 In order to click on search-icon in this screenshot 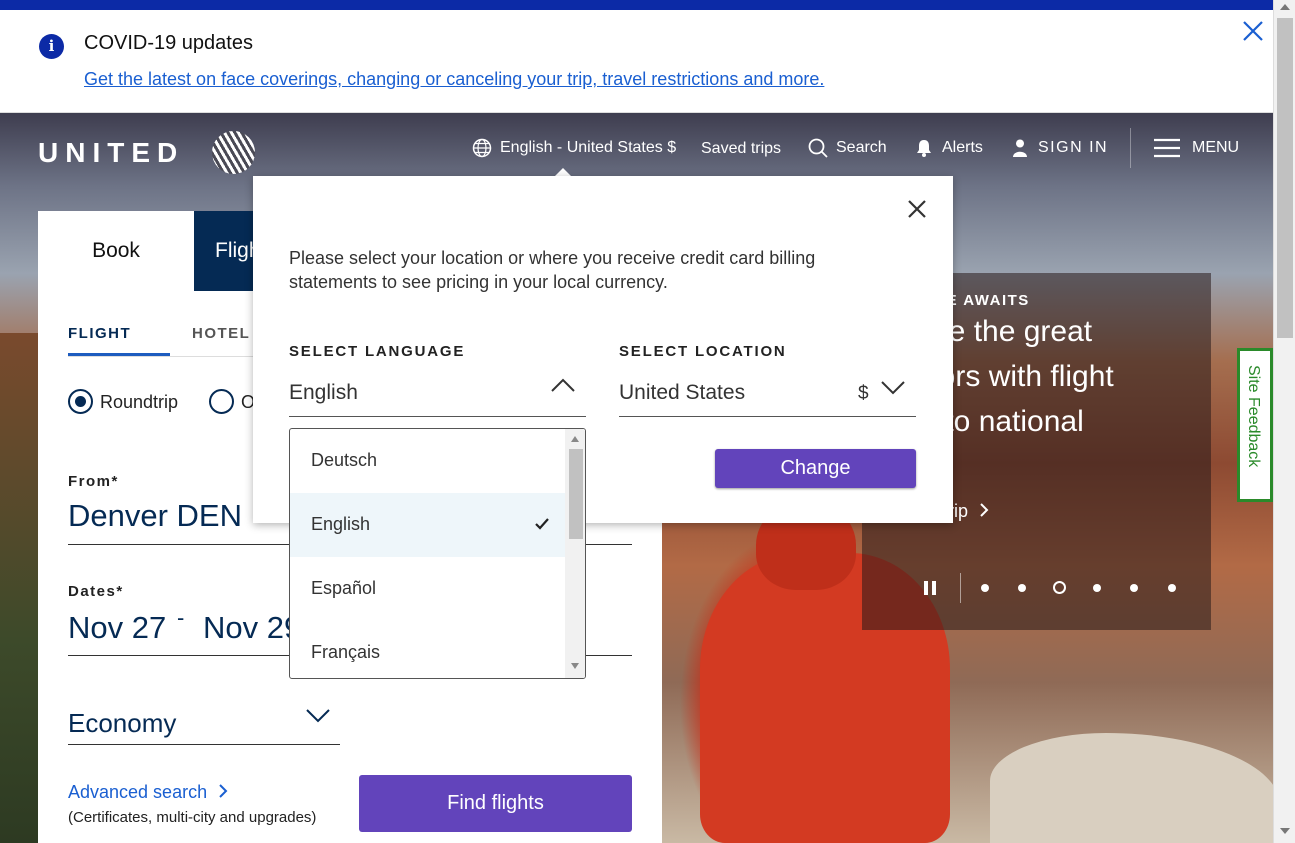, I will do `click(818, 148)`.